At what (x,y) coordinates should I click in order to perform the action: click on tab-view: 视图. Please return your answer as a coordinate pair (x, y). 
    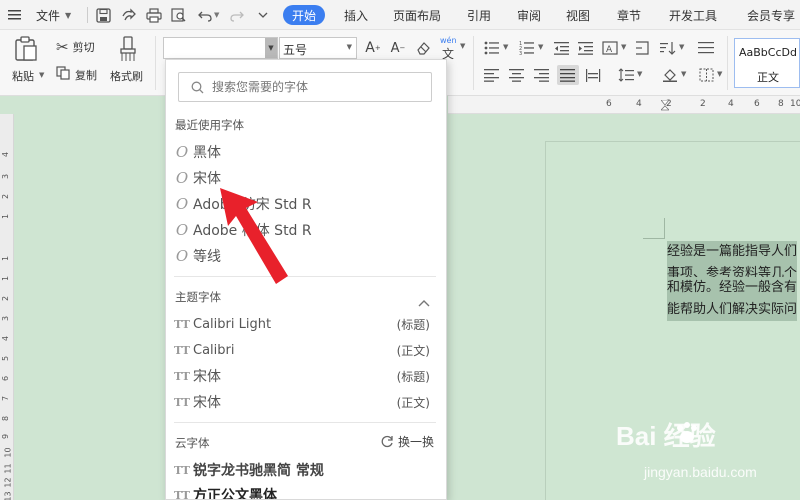
    Looking at the image, I should click on (578, 15).